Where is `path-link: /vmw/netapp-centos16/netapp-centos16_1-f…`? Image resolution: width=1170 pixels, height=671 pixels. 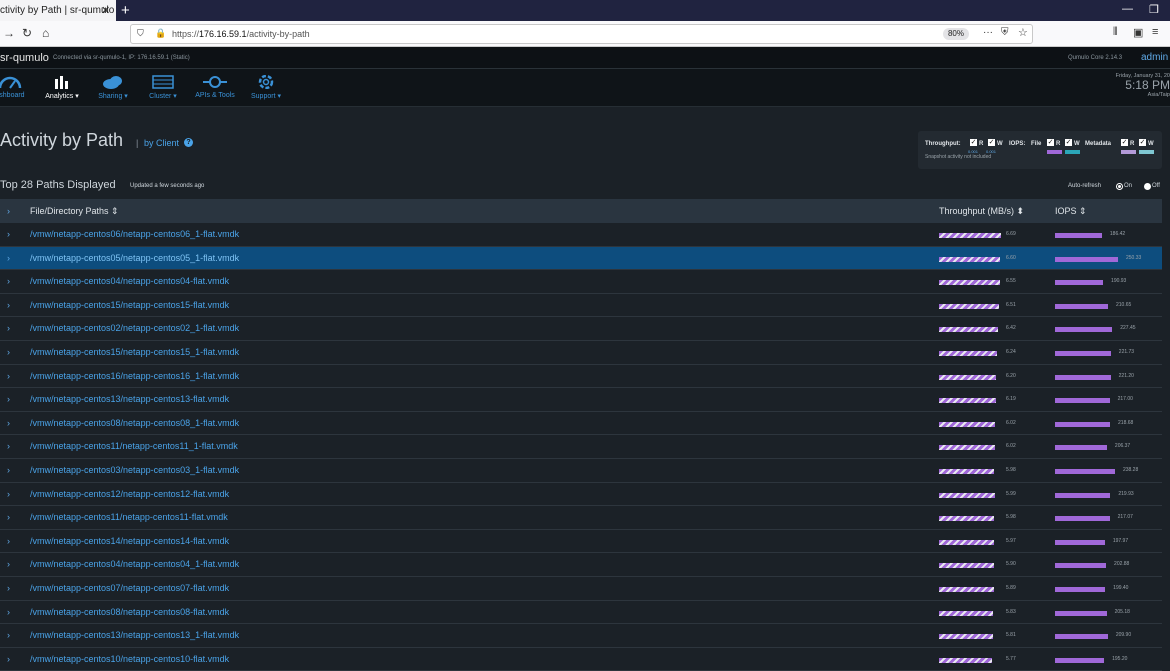
path-link: /vmw/netapp-centos16/netapp-centos16_1-f… is located at coordinates (134, 376).